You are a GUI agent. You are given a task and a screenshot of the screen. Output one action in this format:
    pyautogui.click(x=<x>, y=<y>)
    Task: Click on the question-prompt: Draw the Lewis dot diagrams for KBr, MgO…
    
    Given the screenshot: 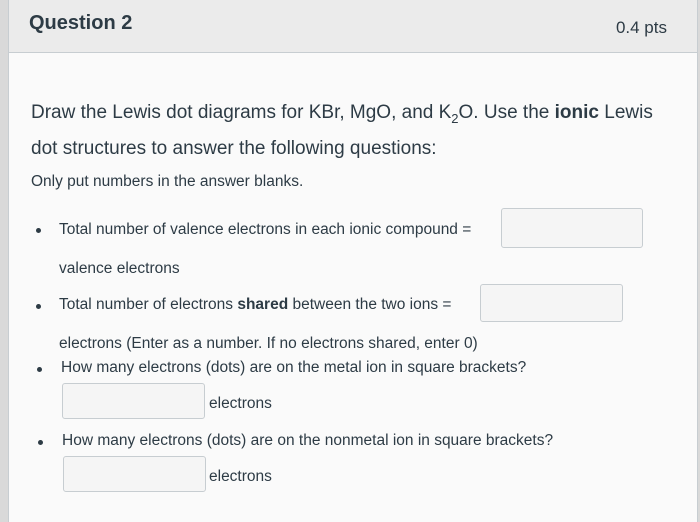 What is the action you would take?
    pyautogui.click(x=356, y=131)
    